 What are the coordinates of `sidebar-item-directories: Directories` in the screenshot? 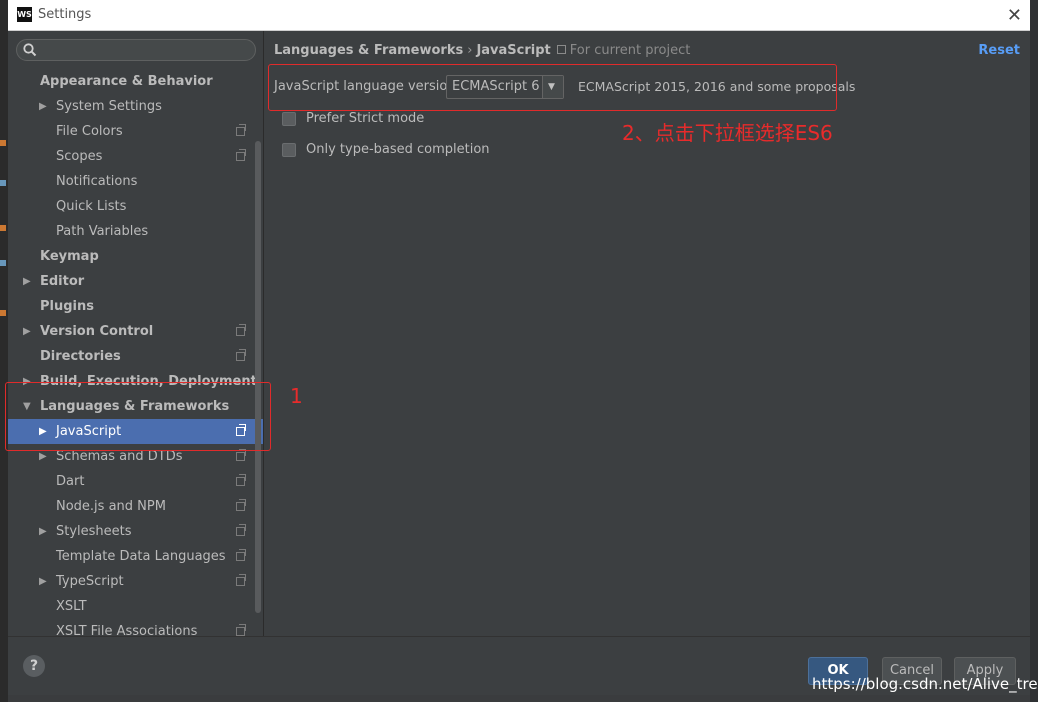 It's located at (135, 356).